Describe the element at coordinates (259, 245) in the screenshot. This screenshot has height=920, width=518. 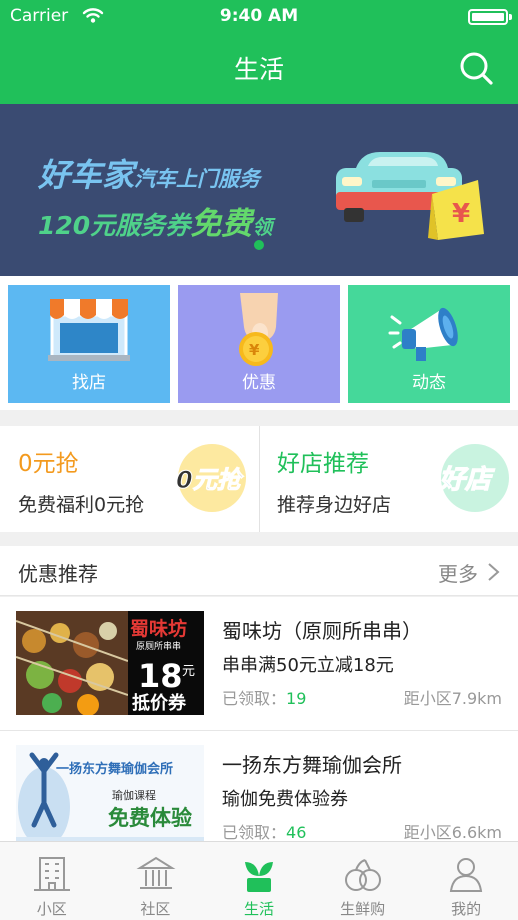
I see `banner-page-indicator` at that location.